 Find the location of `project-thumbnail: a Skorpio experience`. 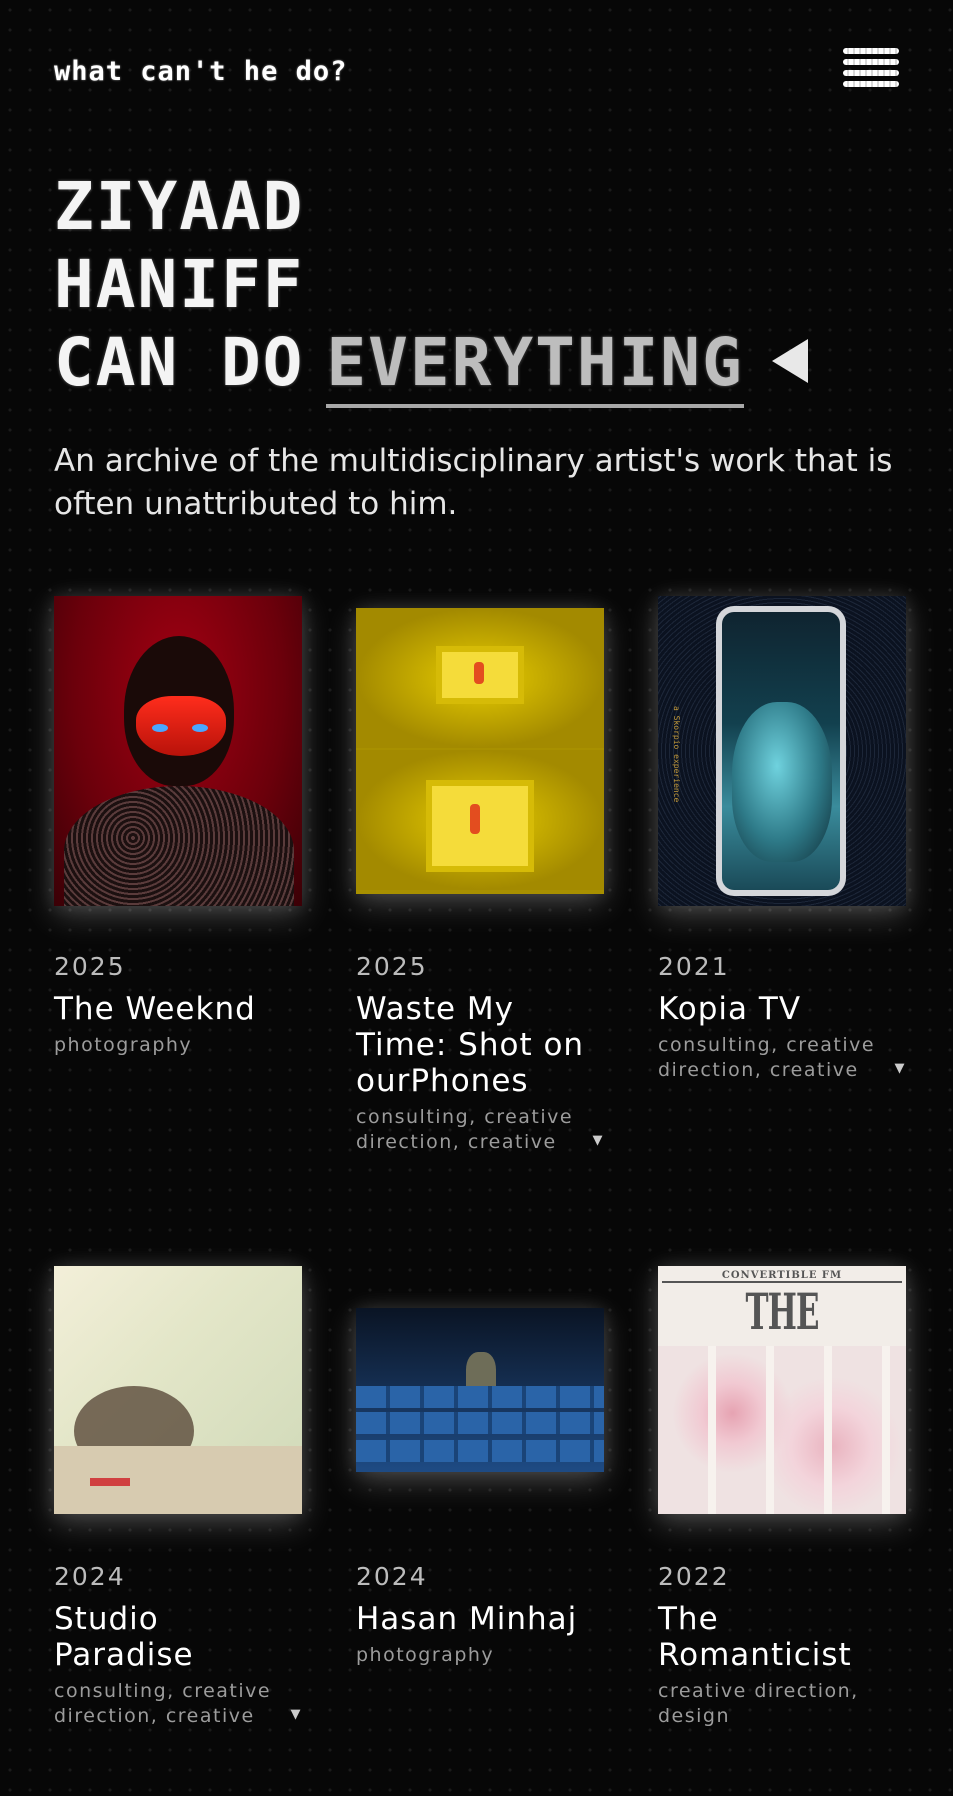

project-thumbnail: a Skorpio experience is located at coordinates (782, 751).